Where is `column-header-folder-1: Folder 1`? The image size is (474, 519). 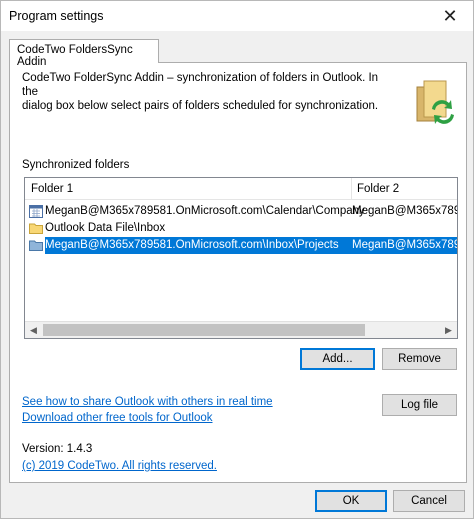 column-header-folder-1: Folder 1 is located at coordinates (52, 189).